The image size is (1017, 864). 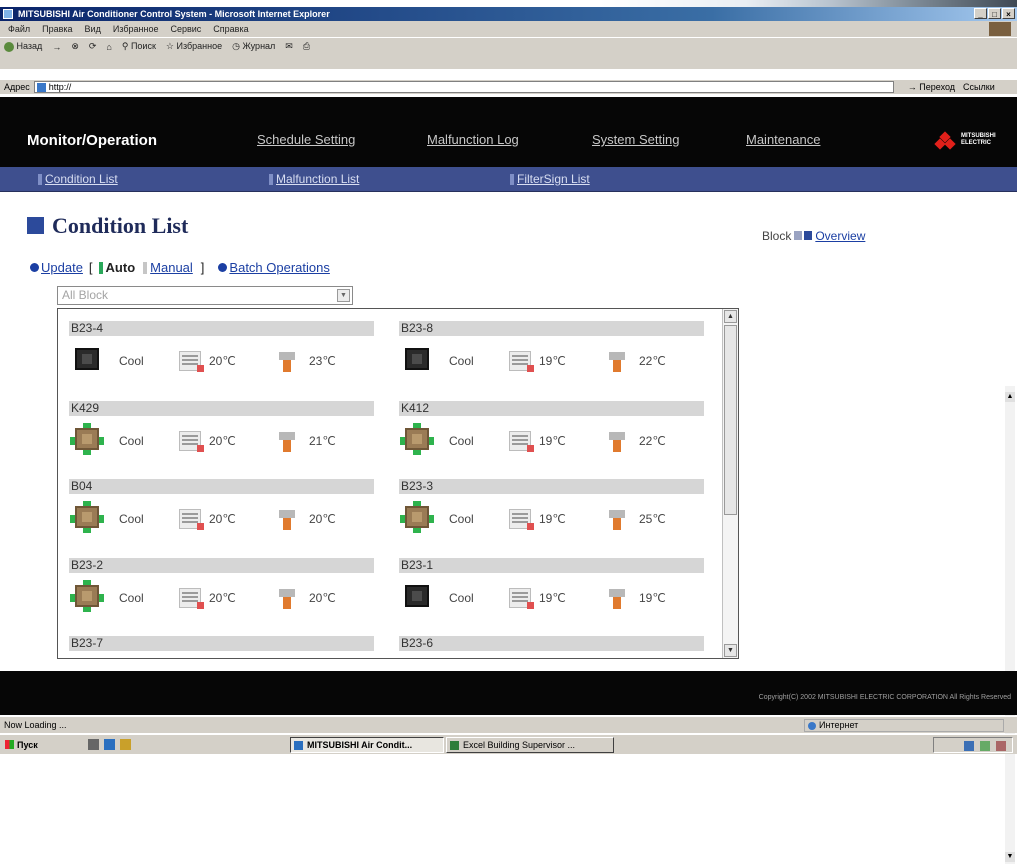 What do you see at coordinates (139, 46) in the screenshot?
I see `search-button: ⚲ Поиск` at bounding box center [139, 46].